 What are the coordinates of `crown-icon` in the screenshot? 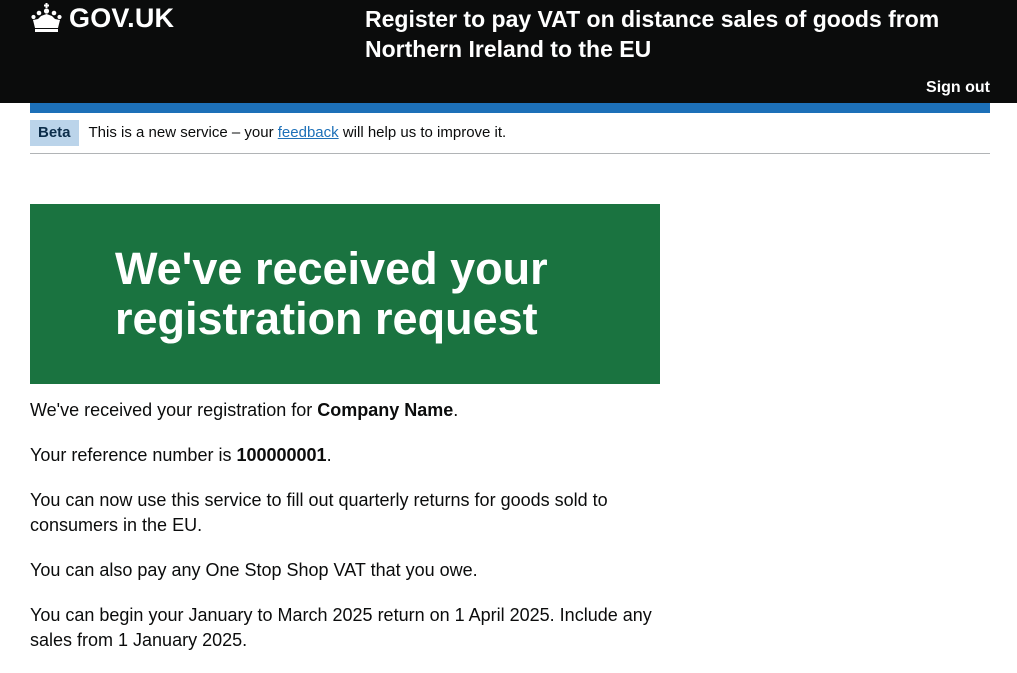 It's located at (46, 18).